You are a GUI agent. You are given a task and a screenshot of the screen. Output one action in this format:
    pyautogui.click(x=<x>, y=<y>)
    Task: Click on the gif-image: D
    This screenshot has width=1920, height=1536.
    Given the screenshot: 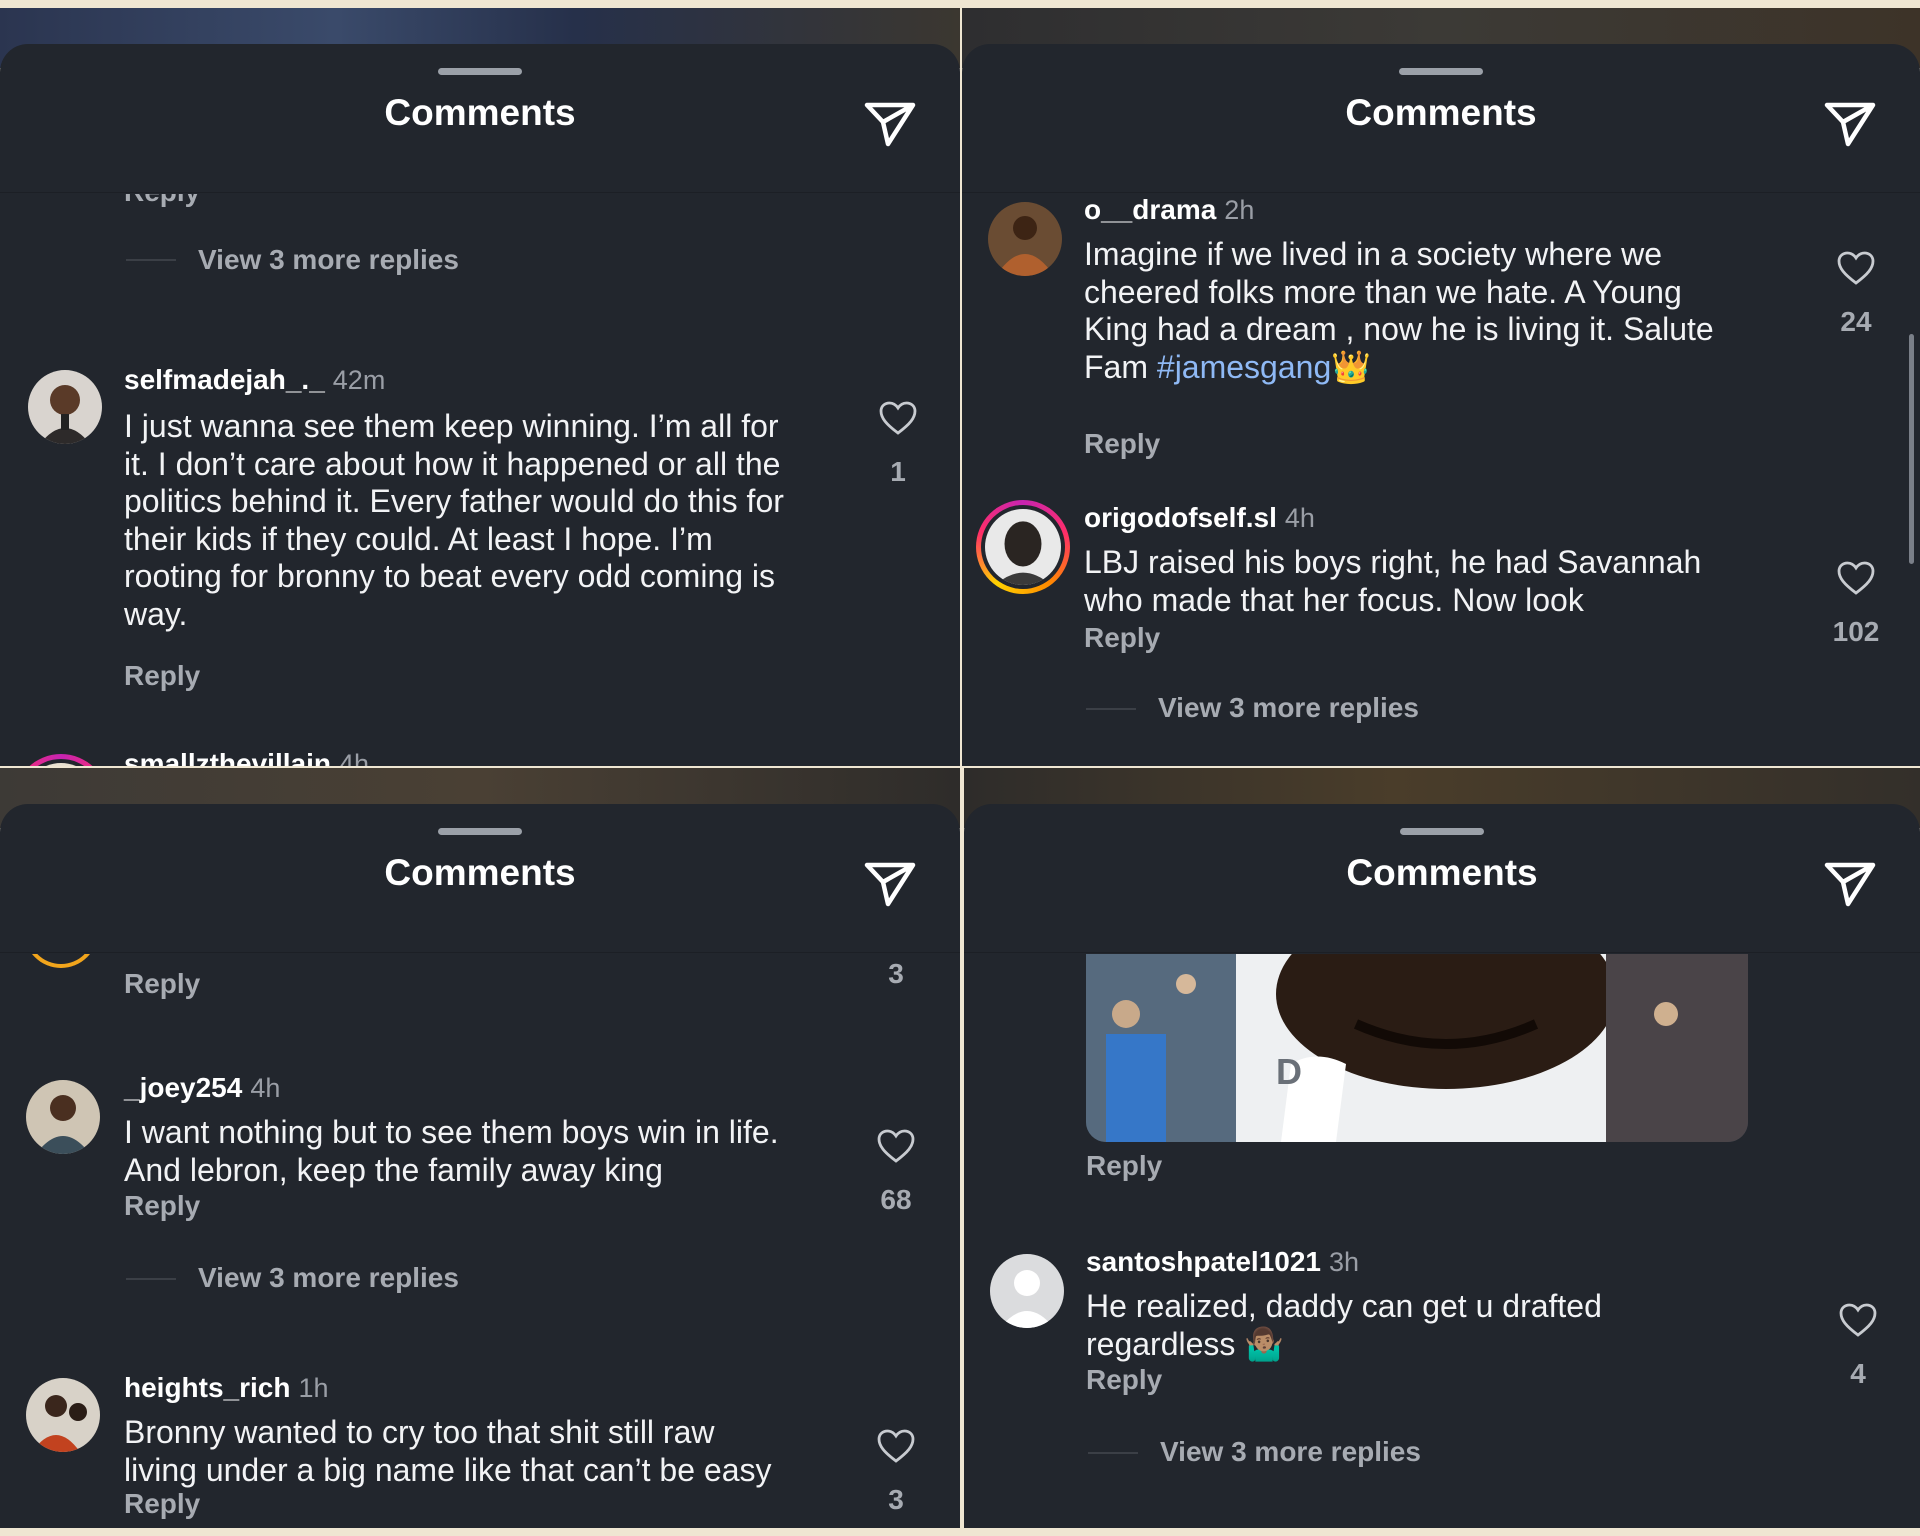 What is the action you would take?
    pyautogui.click(x=1417, y=1048)
    